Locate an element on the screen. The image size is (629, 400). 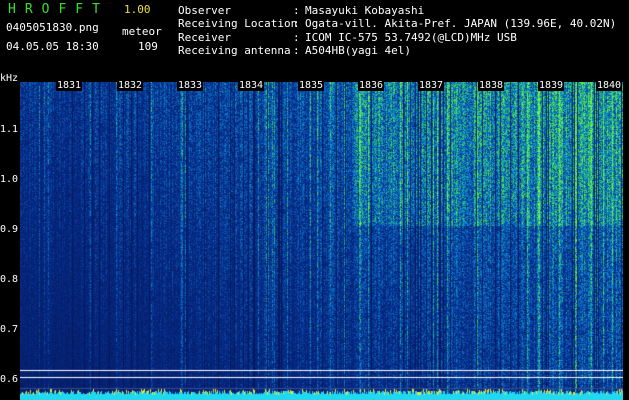
station-value: A504HB(yagi 4el) is located at coordinates (358, 50).